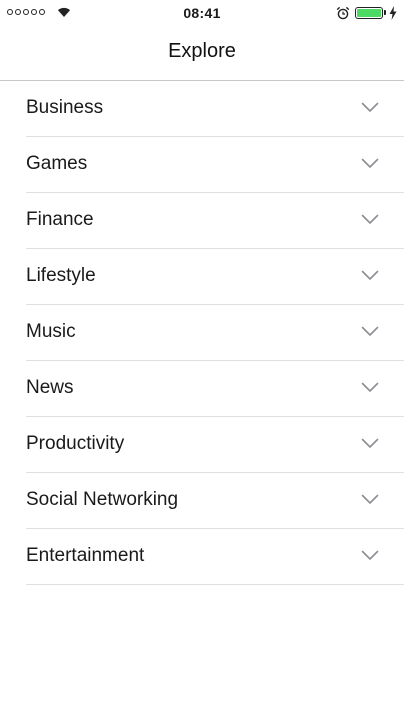  I want to click on category-label: Games, so click(57, 163).